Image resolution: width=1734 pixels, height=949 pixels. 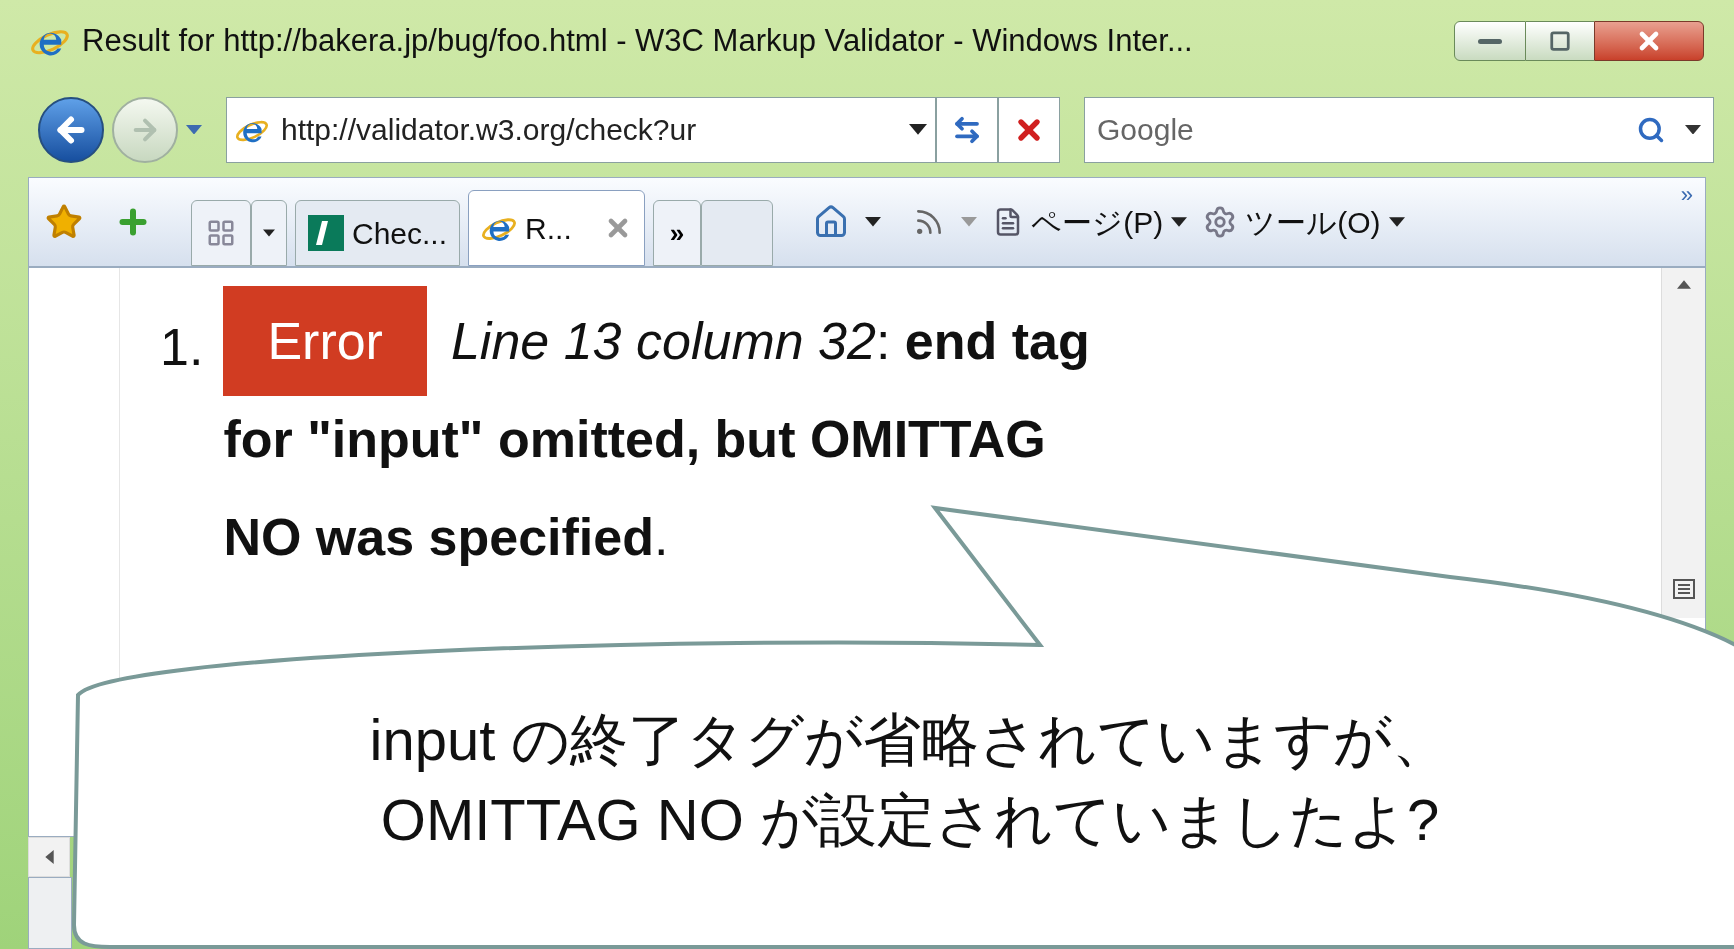 I want to click on left-arrow-icon, so click(x=49, y=857).